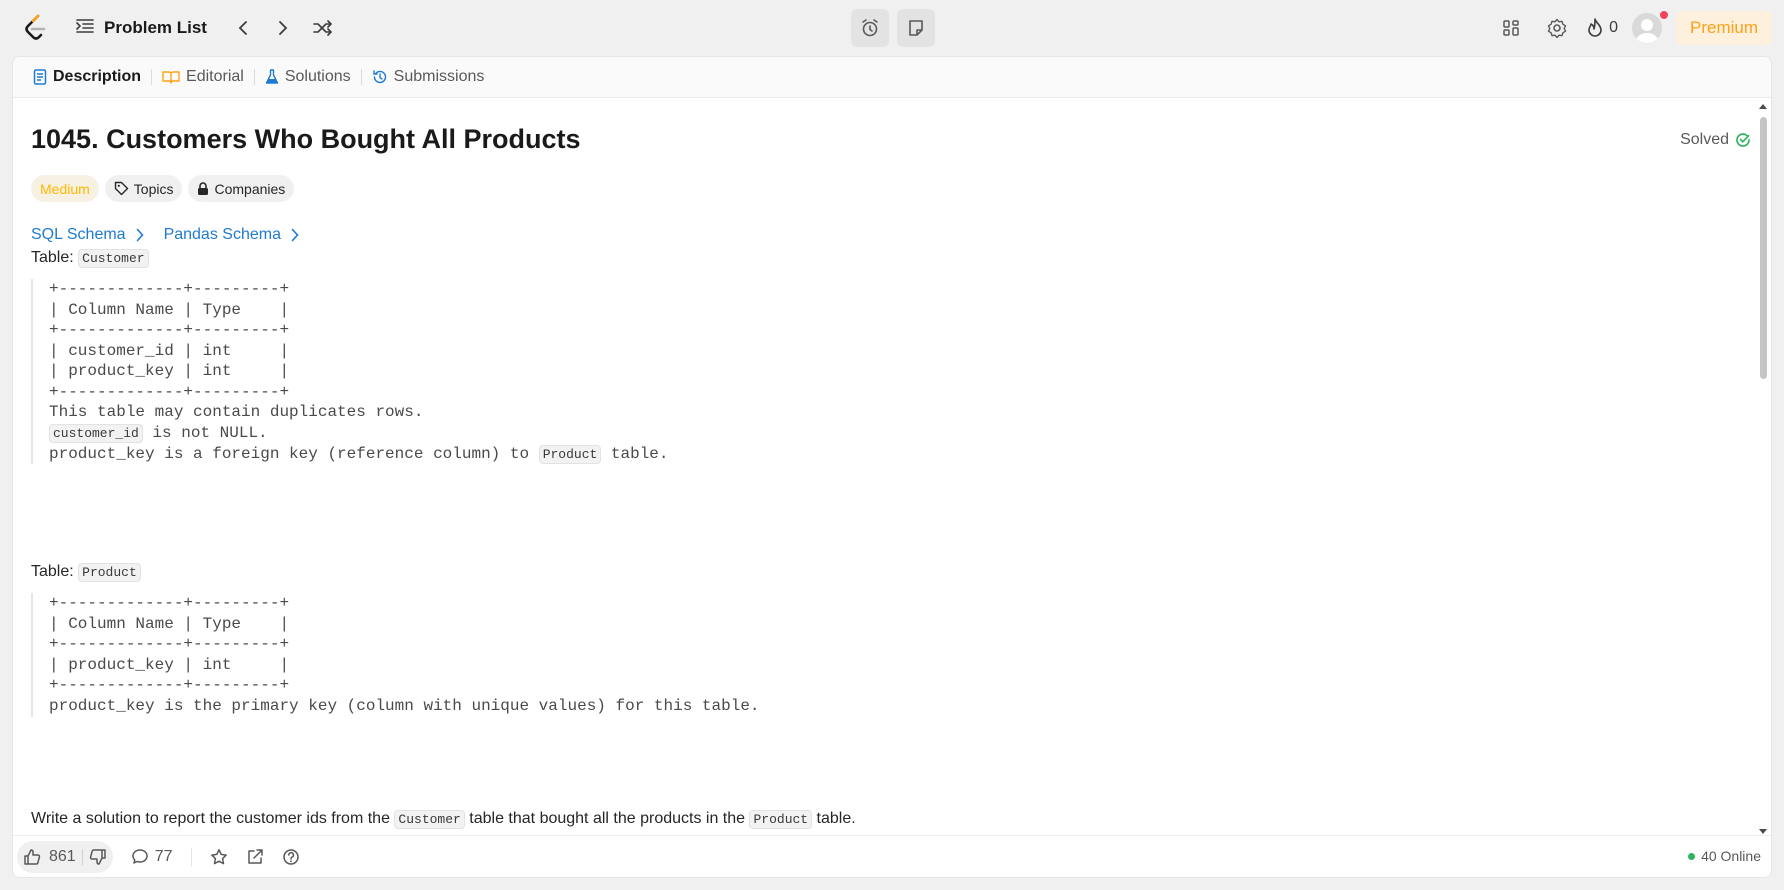 This screenshot has height=890, width=1784. I want to click on solved-label: Solved, so click(1704, 139).